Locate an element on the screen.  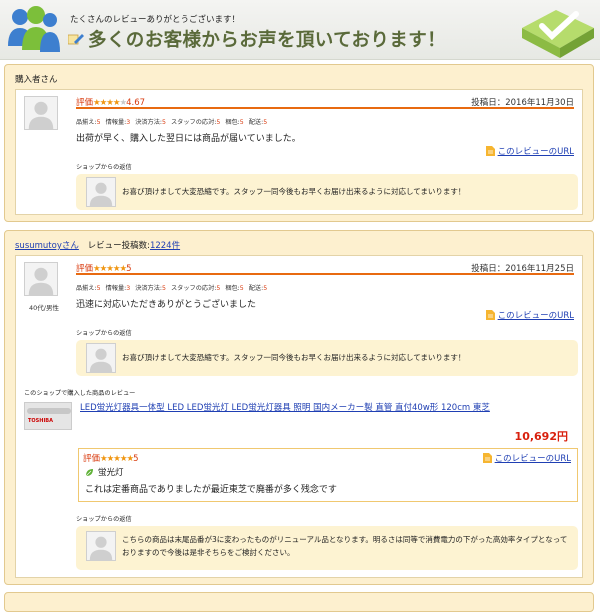
reviewer-header: susumutoyさん レビュー投稿数:1224件 is located at coordinates (97, 245).